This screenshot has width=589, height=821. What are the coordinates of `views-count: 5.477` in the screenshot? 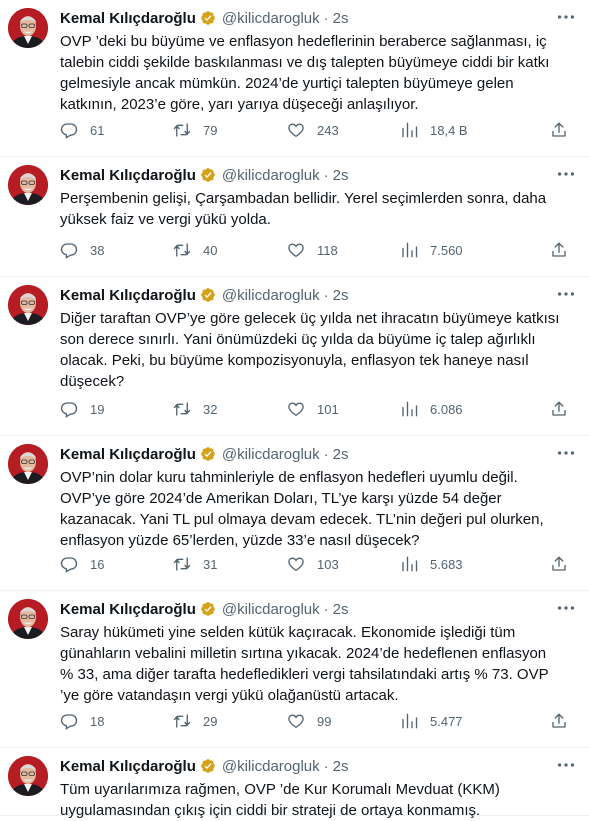 It's located at (446, 721).